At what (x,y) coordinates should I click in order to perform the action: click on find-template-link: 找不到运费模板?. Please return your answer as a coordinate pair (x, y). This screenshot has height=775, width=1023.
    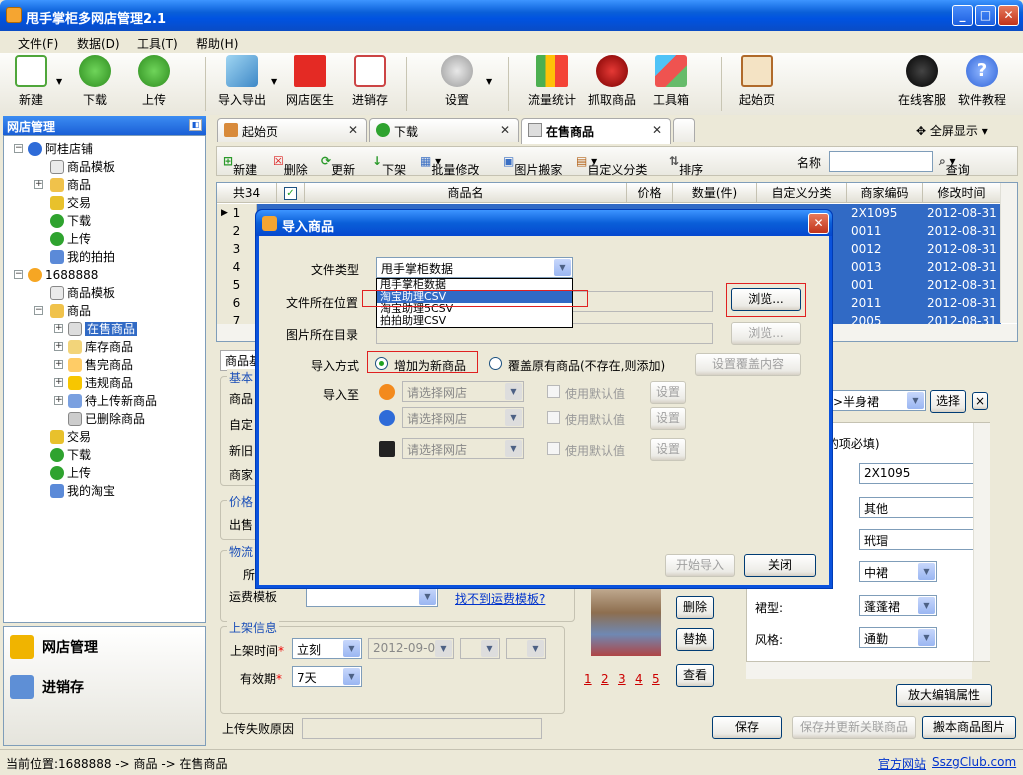
    Looking at the image, I should click on (500, 598).